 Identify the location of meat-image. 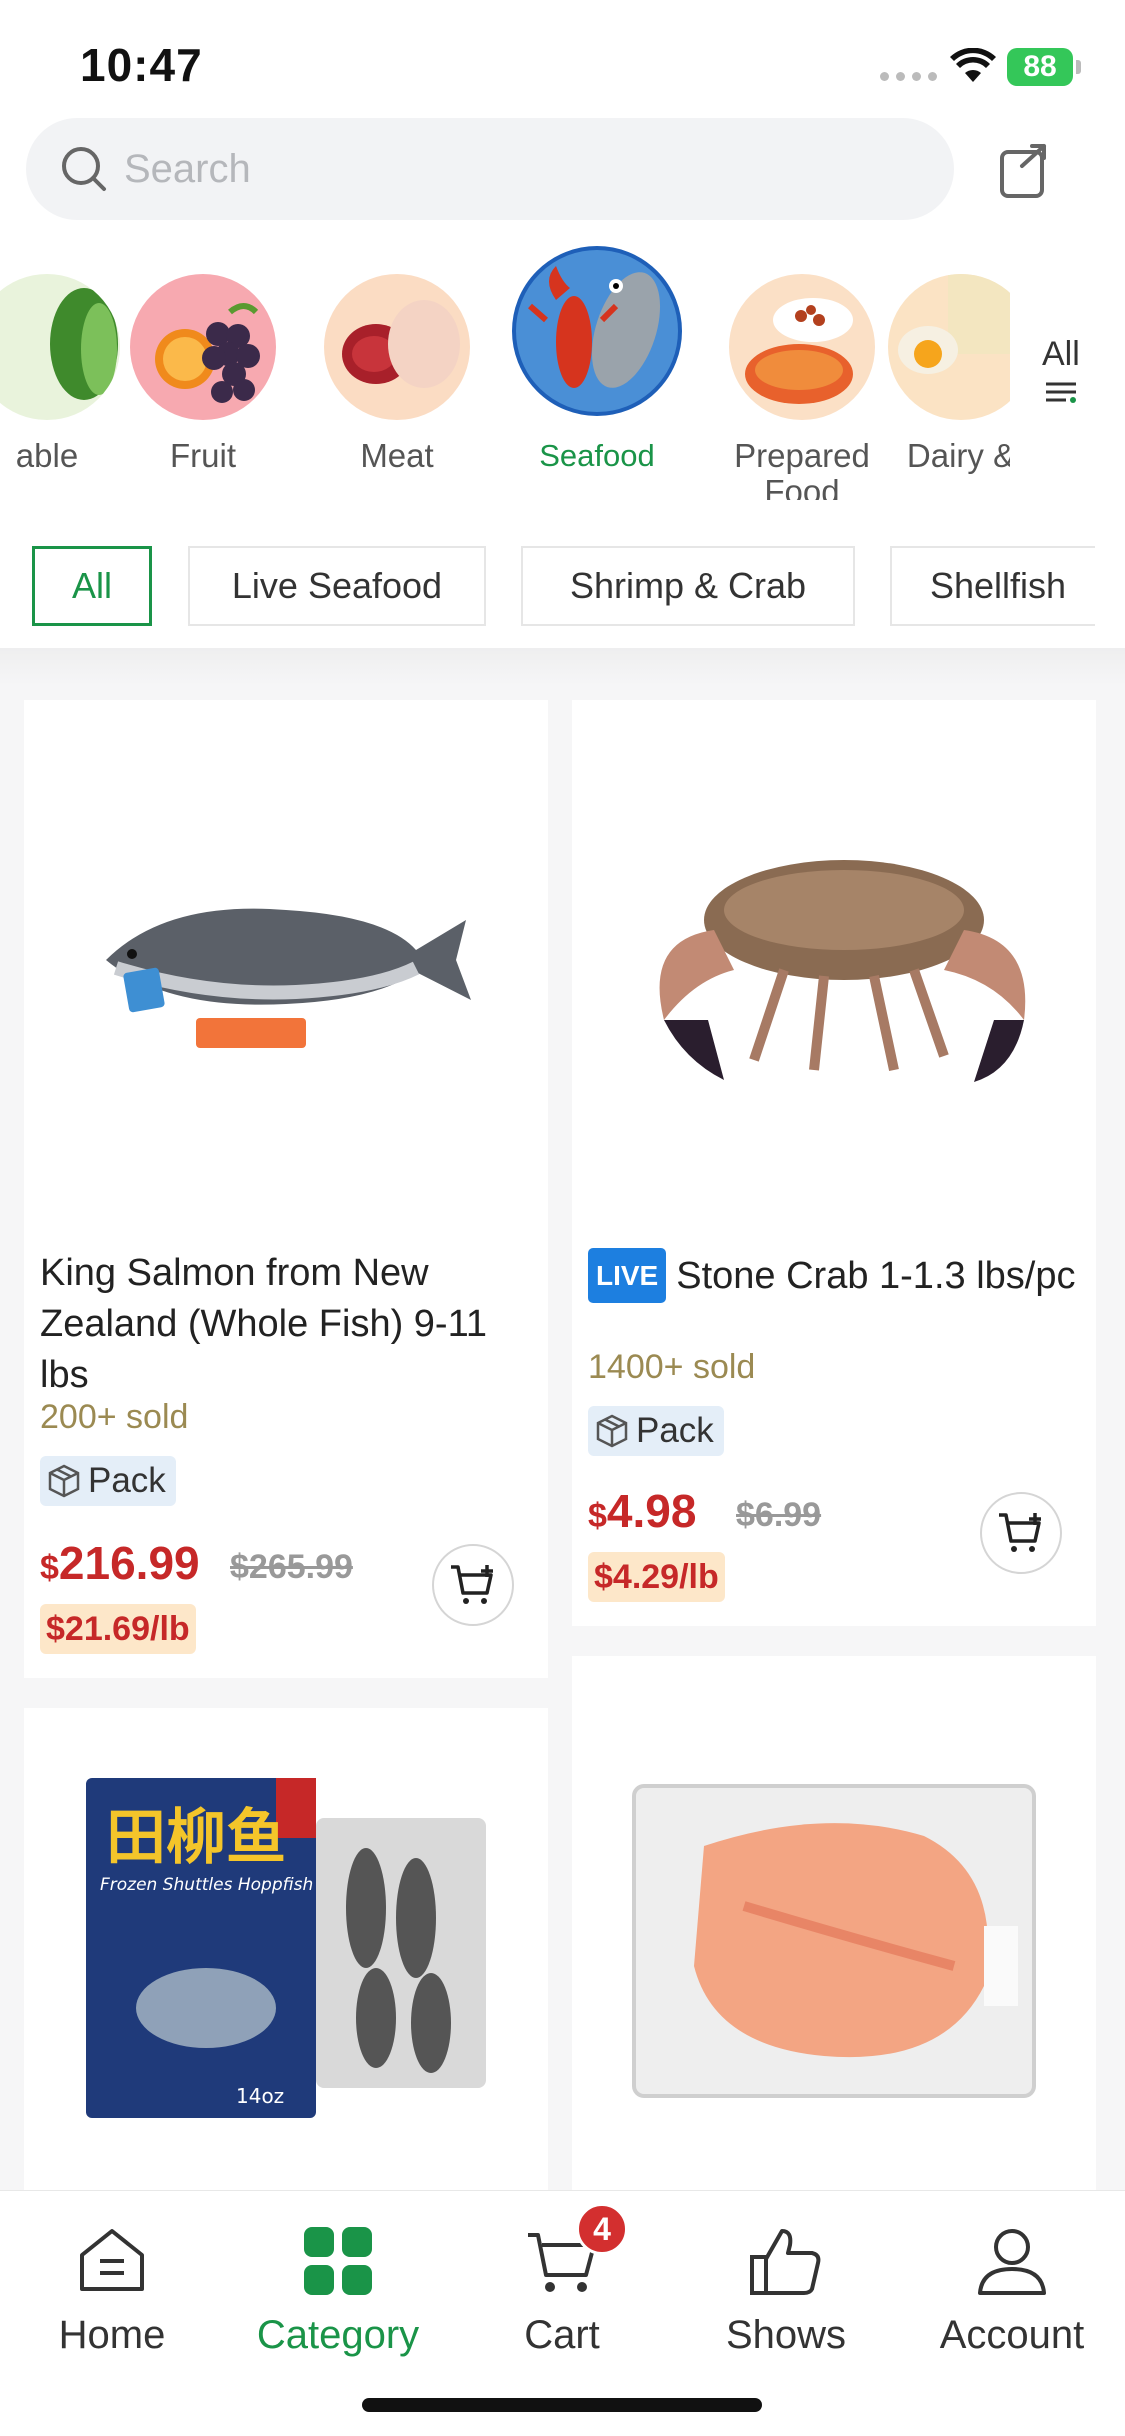
(397, 347).